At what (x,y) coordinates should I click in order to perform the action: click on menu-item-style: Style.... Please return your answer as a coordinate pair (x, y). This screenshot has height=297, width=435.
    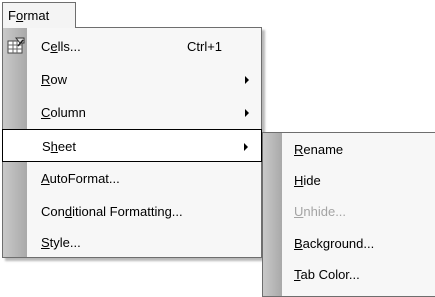
    Looking at the image, I should click on (132, 242).